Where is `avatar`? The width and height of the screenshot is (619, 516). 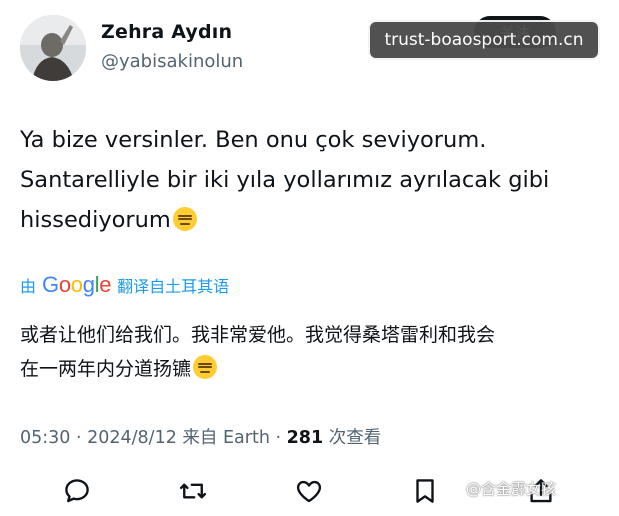
avatar is located at coordinates (53, 48).